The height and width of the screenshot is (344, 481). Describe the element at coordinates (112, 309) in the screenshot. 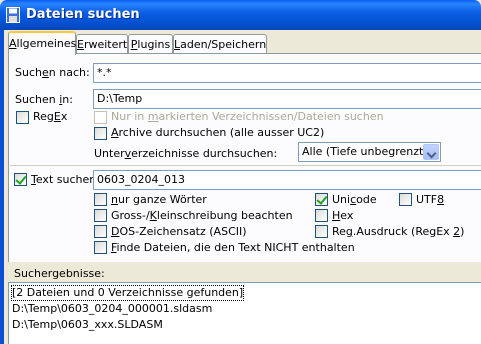

I see `list-item: D:\Temp\0603_0204_000001.sldasm` at that location.